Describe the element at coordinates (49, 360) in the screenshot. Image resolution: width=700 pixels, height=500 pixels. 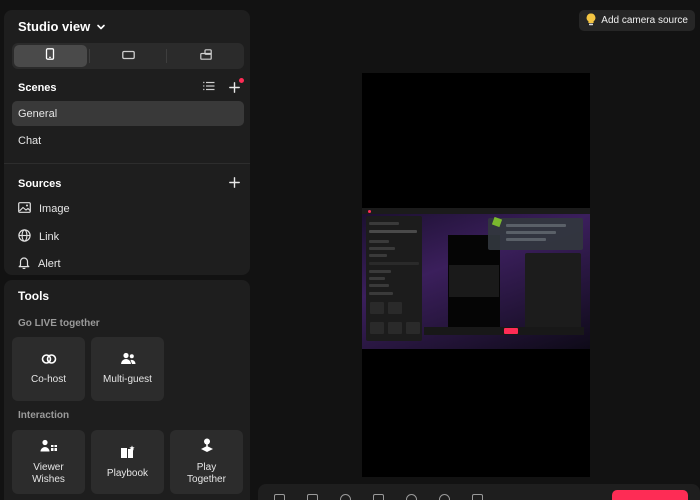
I see `link-rings-icon` at that location.